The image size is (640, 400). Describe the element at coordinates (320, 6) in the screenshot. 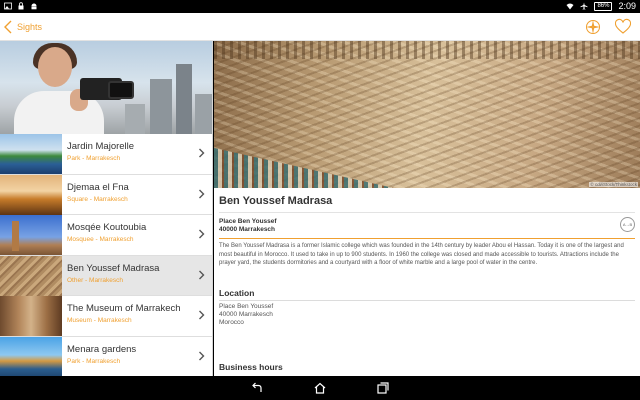

I see `status-bar: 86% 2:09` at that location.